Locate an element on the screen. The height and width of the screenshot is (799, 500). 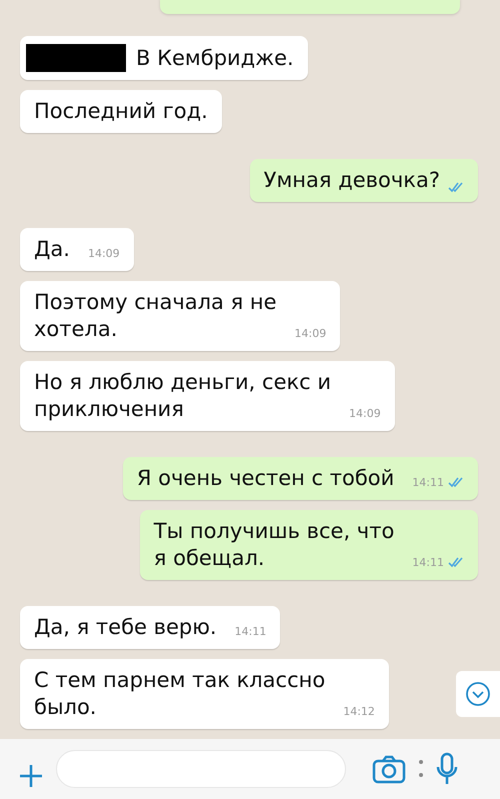
message-text: Да. is located at coordinates (52, 249).